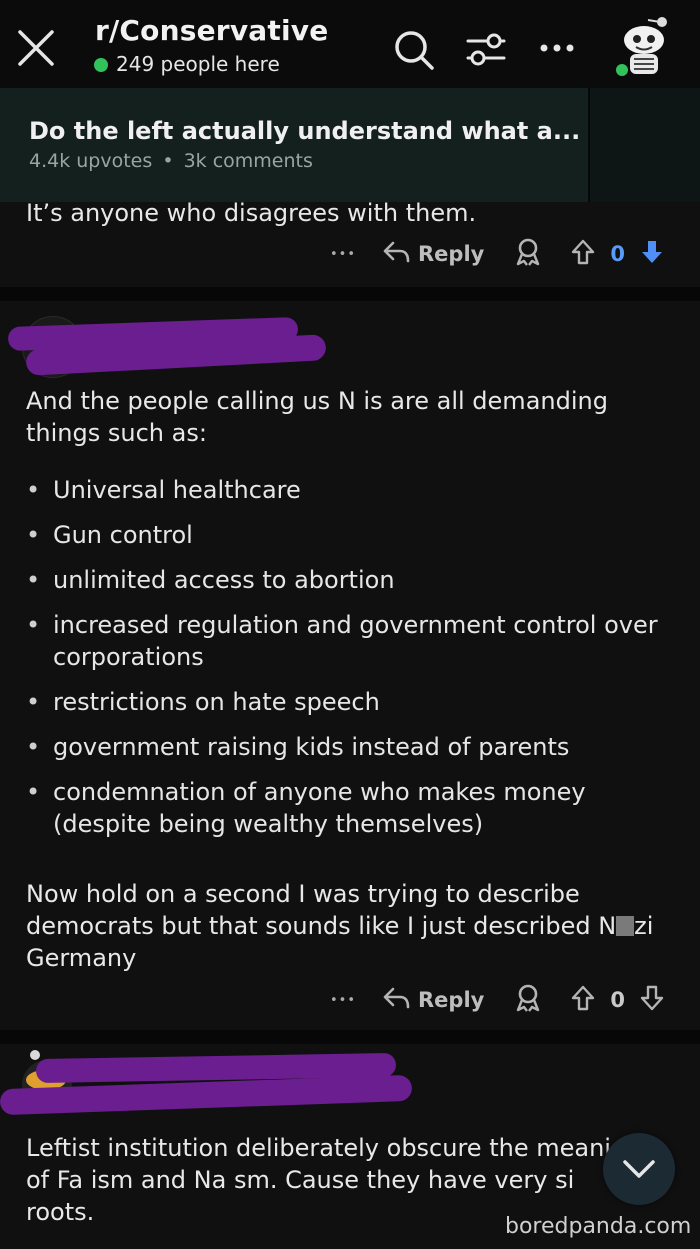 This screenshot has width=700, height=1249. I want to click on post-stats: 4.4k upvotes • 3k comments, so click(171, 161).